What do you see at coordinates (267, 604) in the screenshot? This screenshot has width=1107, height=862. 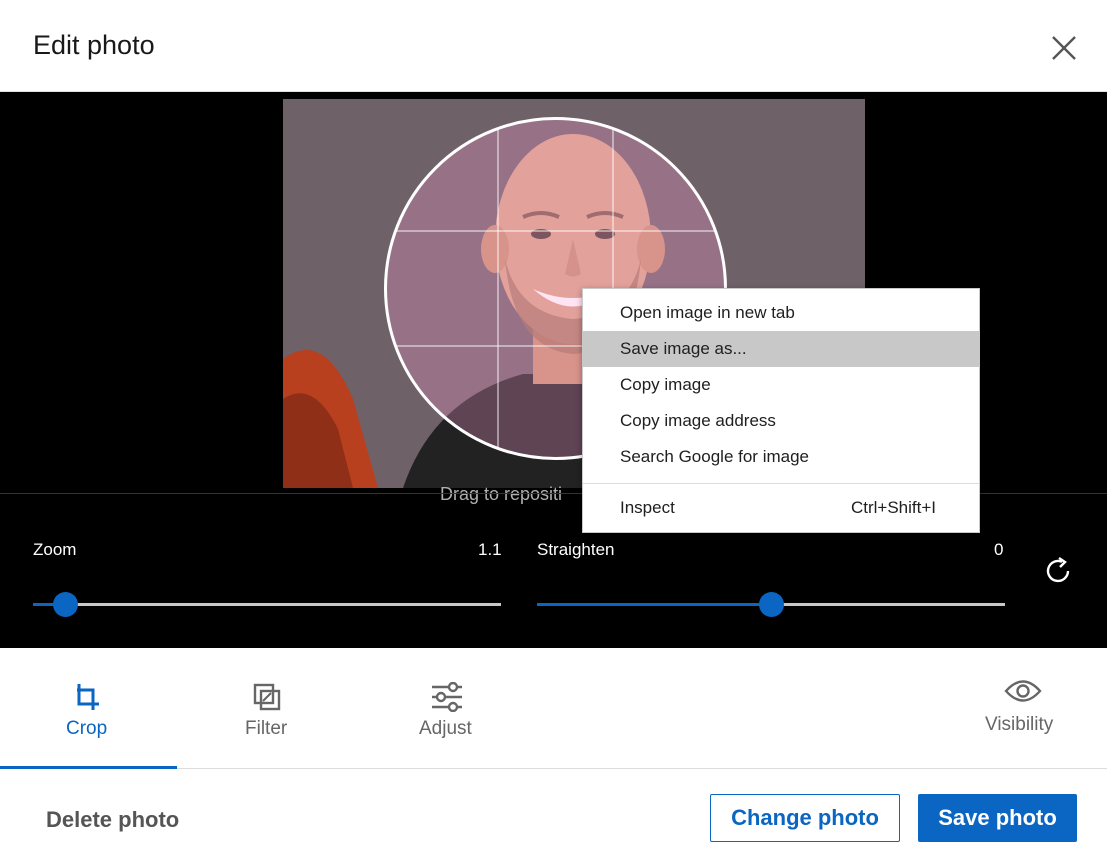 I see `zoom-slider-track` at bounding box center [267, 604].